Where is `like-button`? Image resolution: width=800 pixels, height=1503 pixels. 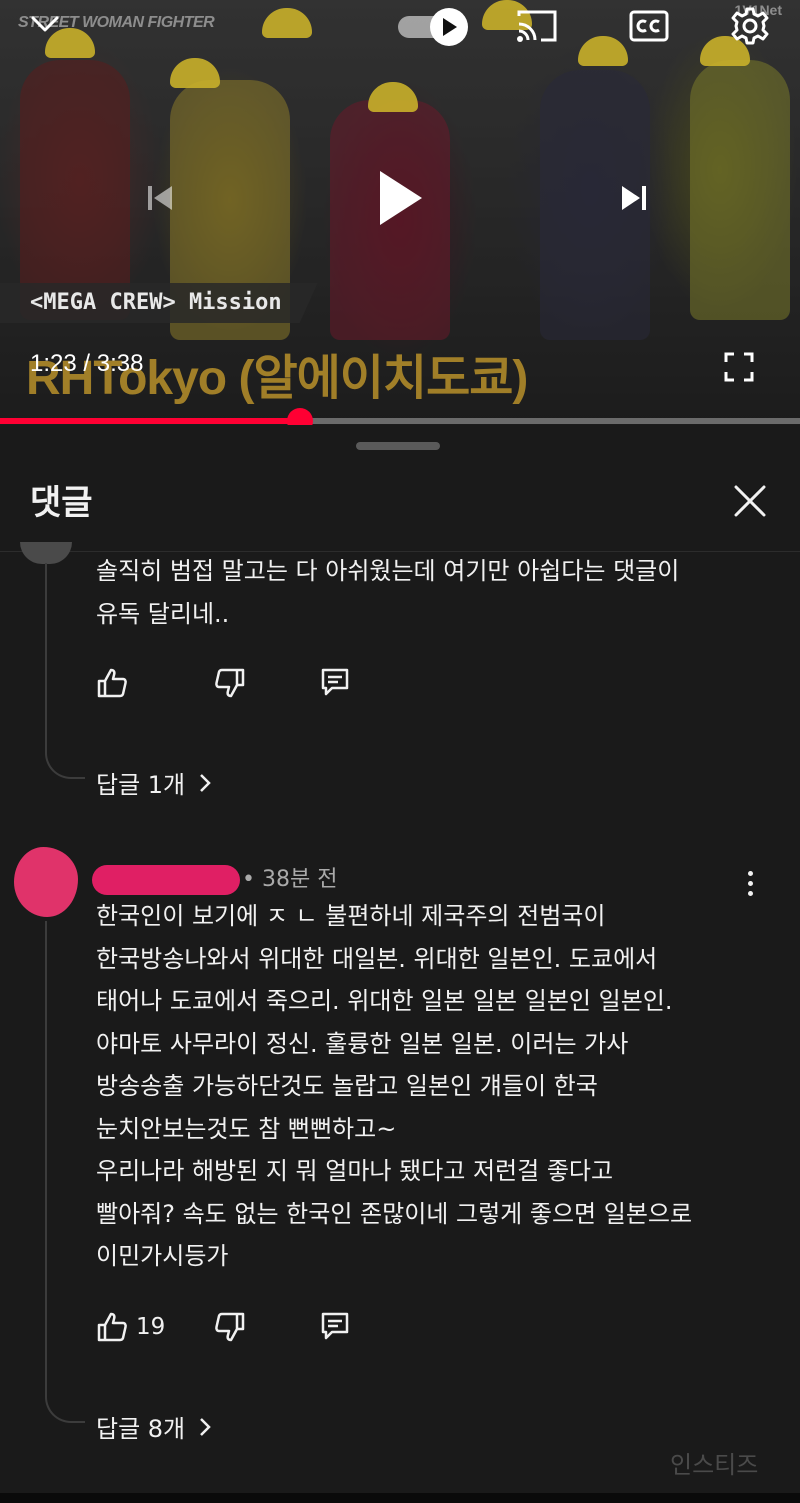 like-button is located at coordinates (116, 683).